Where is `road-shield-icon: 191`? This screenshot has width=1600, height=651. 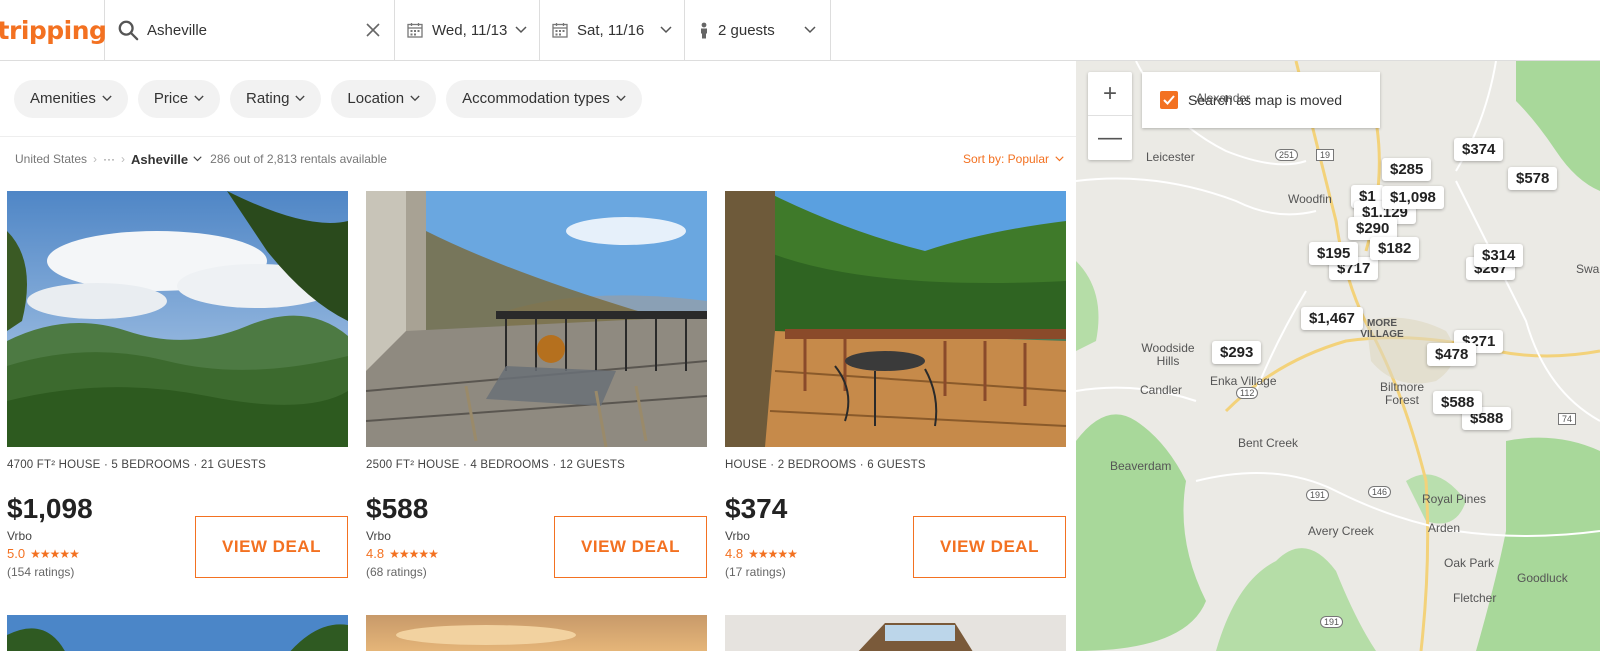 road-shield-icon: 191 is located at coordinates (1318, 495).